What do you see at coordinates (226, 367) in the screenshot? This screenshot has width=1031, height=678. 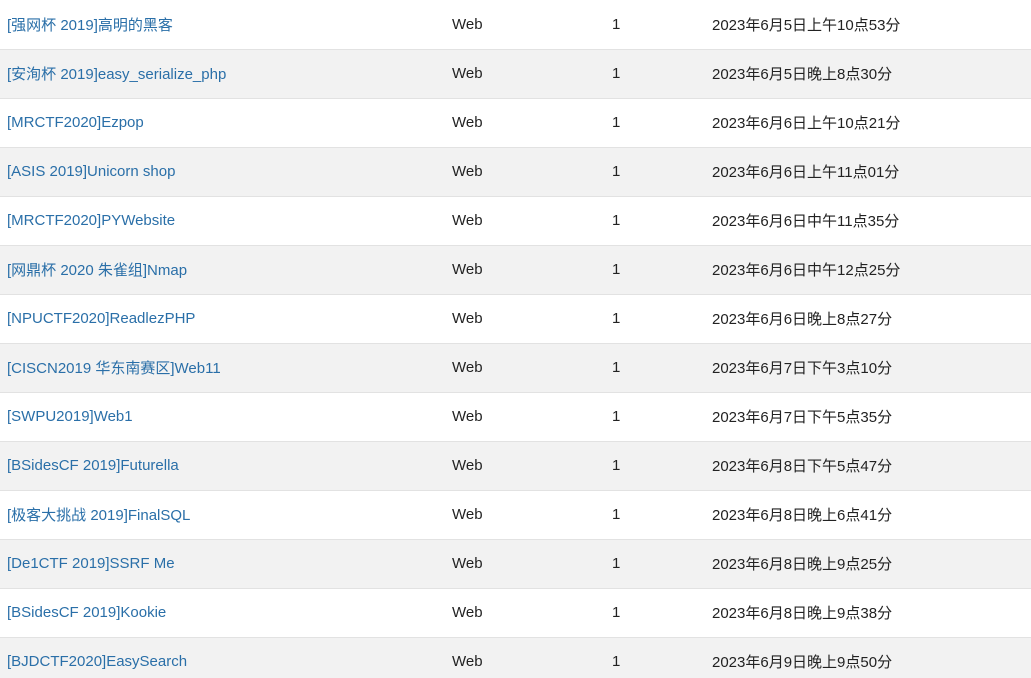 I see `challenge-name-cell: [CISCN2019 华东南赛区]Web11` at bounding box center [226, 367].